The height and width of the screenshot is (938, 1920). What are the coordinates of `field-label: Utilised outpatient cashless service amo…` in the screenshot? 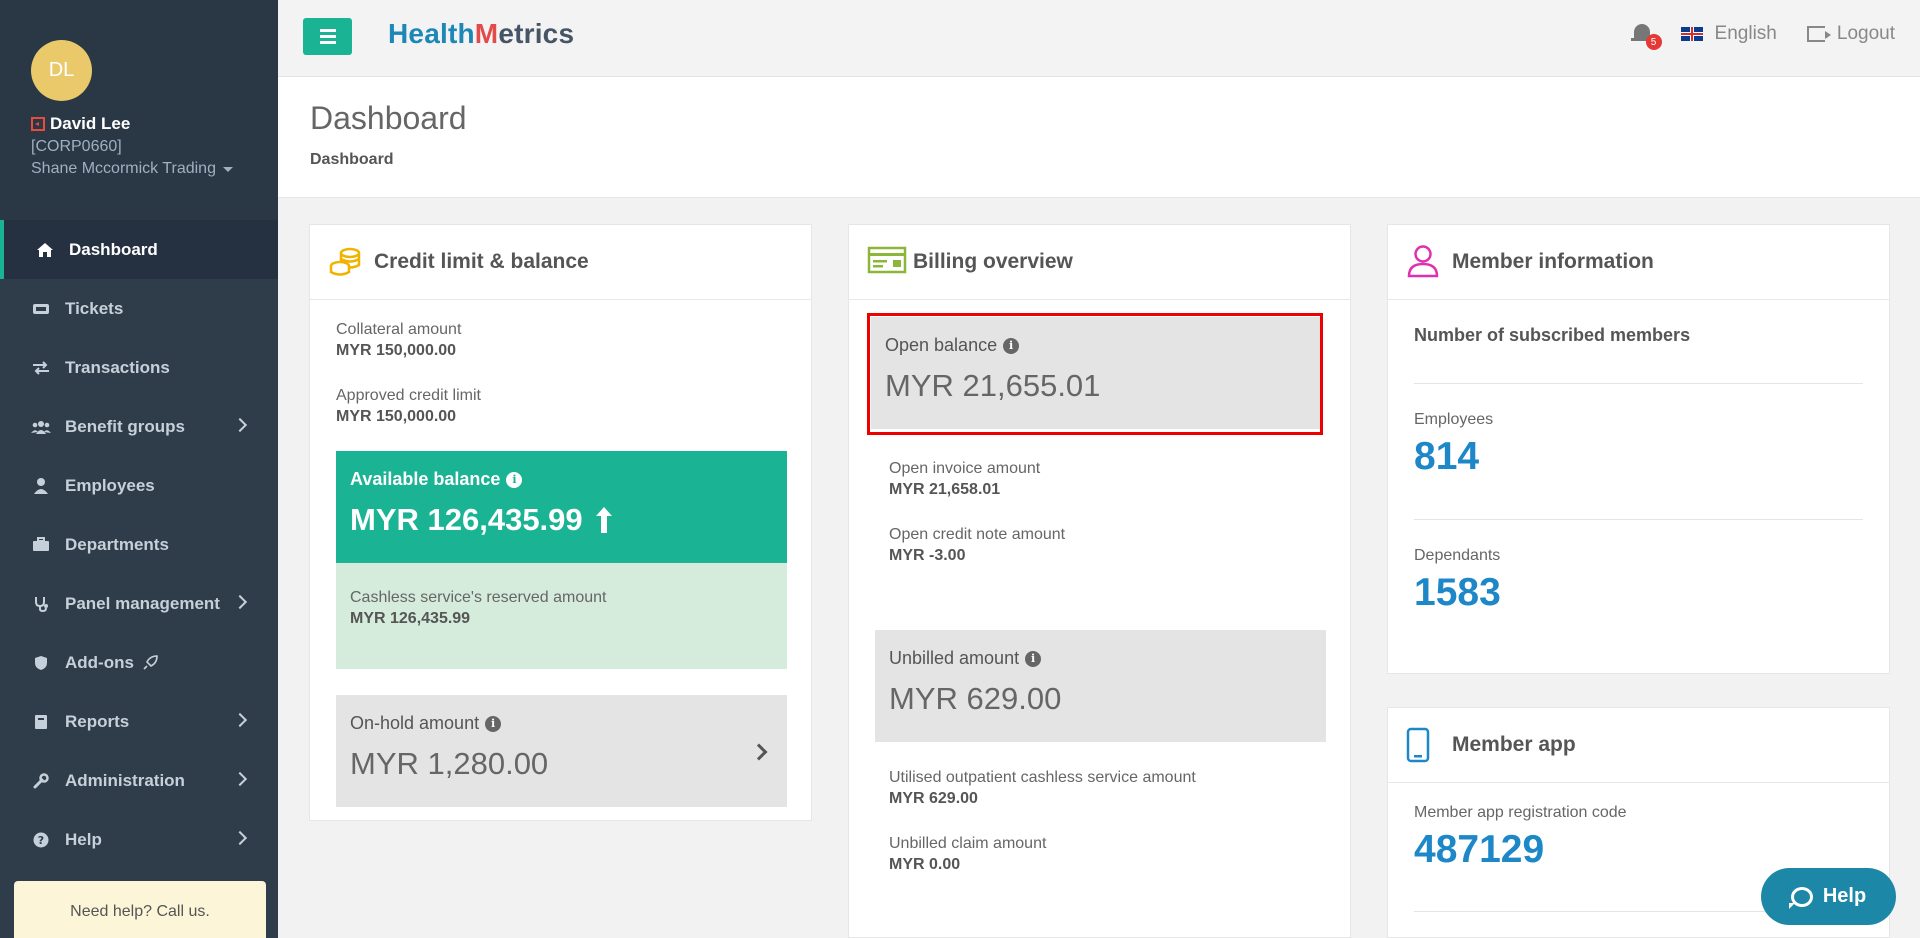 It's located at (1042, 777).